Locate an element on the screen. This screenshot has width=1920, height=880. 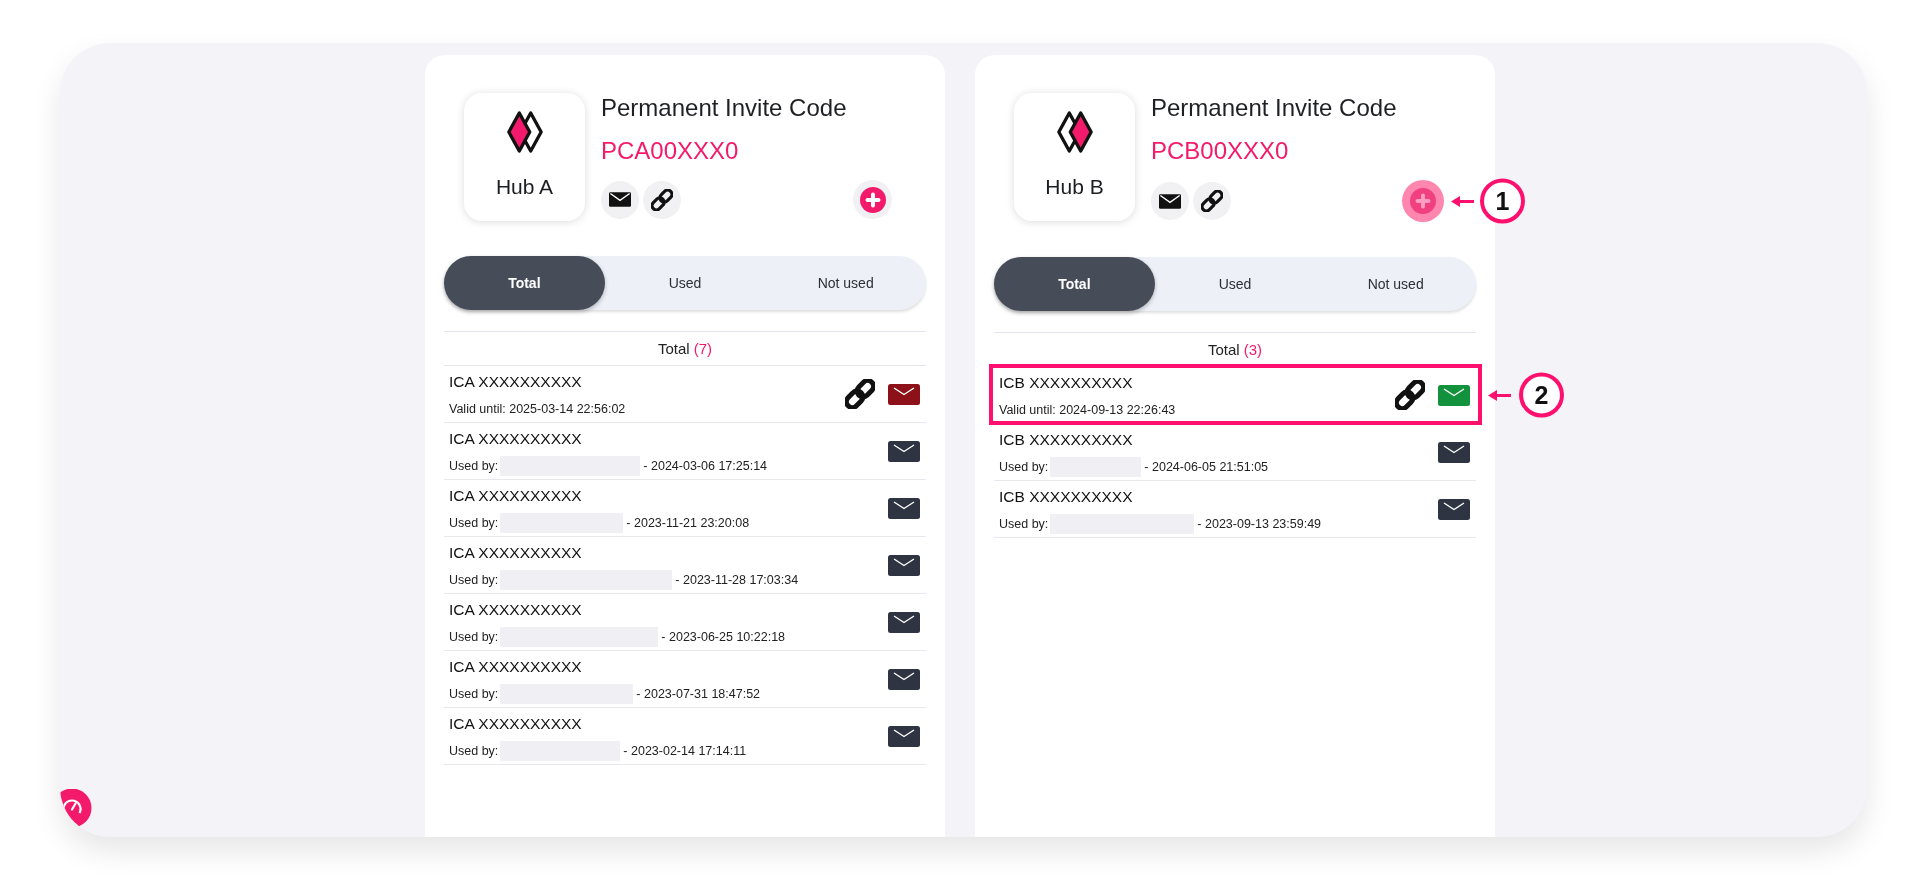
used-date: - 2023-09-13 23:59:49 is located at coordinates (1259, 524).